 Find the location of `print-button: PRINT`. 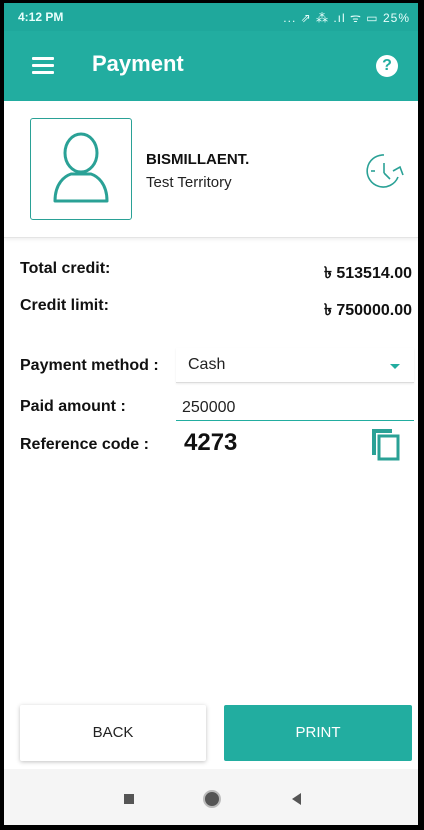

print-button: PRINT is located at coordinates (318, 733).